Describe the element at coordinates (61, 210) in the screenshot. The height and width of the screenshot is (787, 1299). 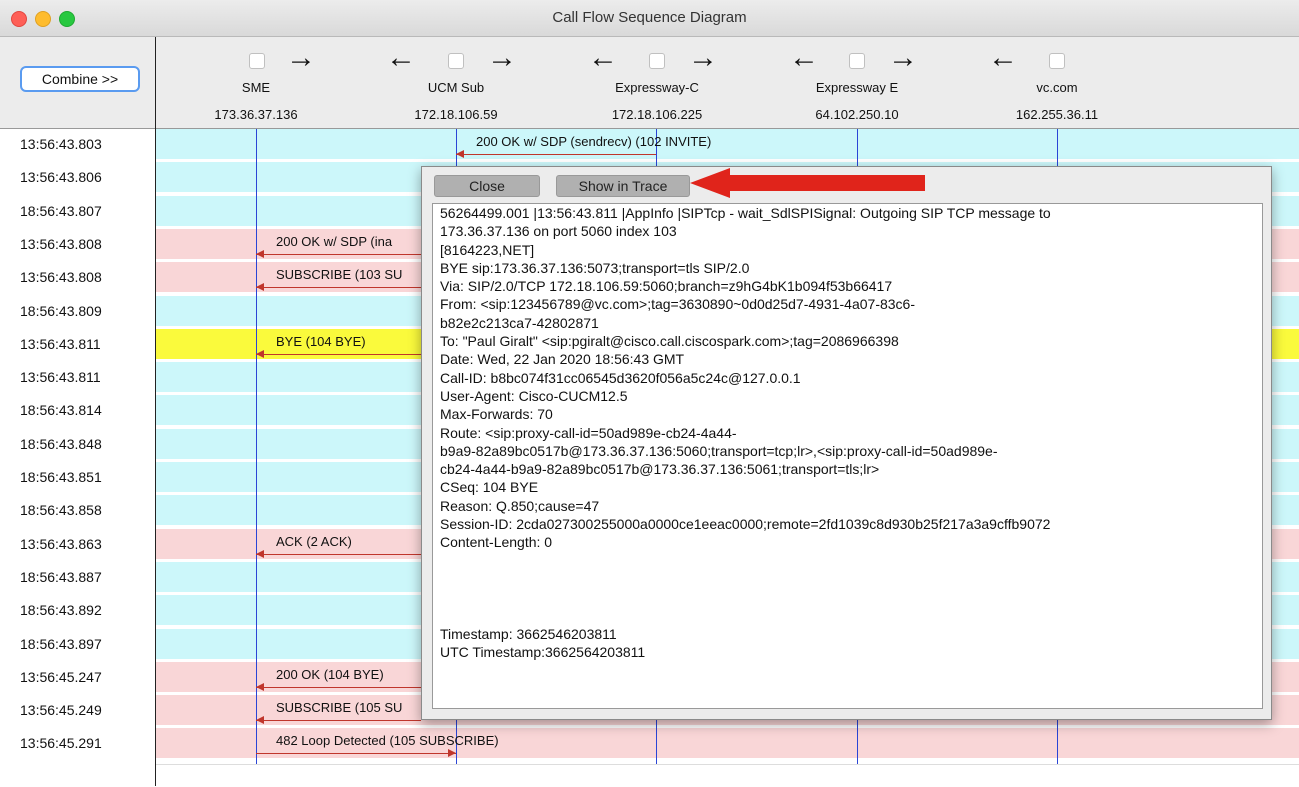
I see `row-timestamp: 18:56:43.807` at that location.